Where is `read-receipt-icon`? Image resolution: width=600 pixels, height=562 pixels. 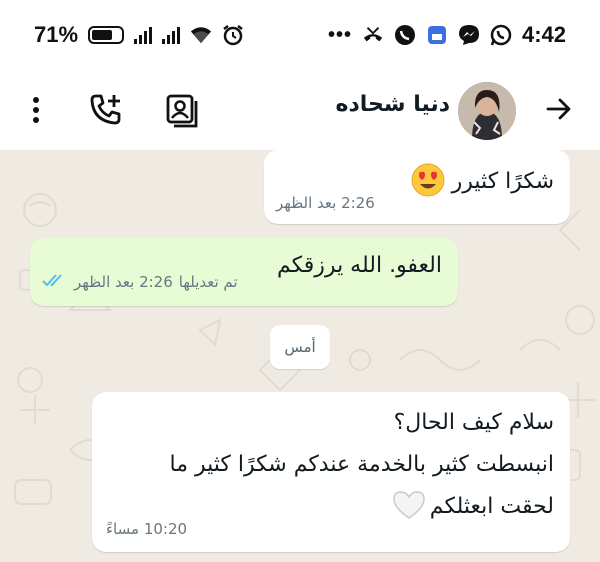
read-receipt-icon is located at coordinates (55, 282).